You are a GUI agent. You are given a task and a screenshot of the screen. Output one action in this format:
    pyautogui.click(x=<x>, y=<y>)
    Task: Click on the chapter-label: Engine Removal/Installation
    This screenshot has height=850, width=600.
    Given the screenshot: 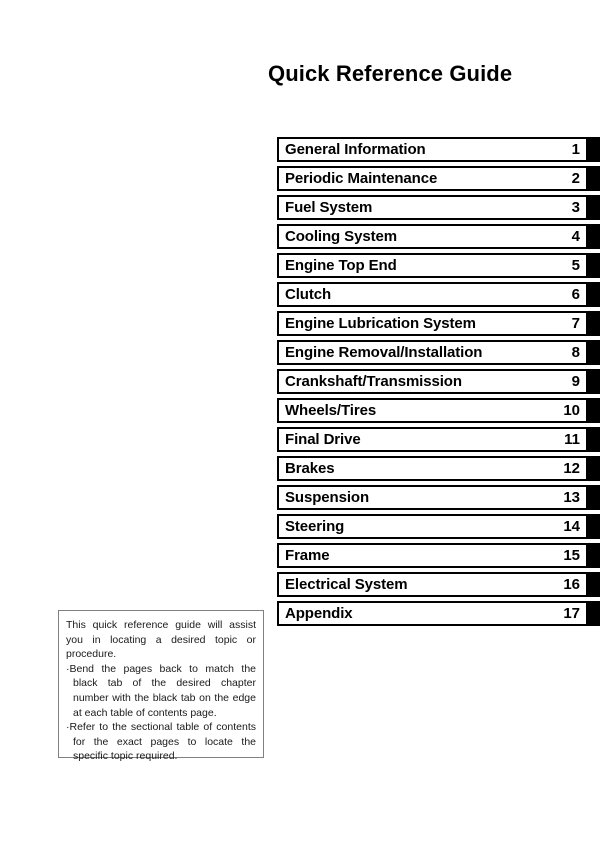 What is the action you would take?
    pyautogui.click(x=384, y=352)
    